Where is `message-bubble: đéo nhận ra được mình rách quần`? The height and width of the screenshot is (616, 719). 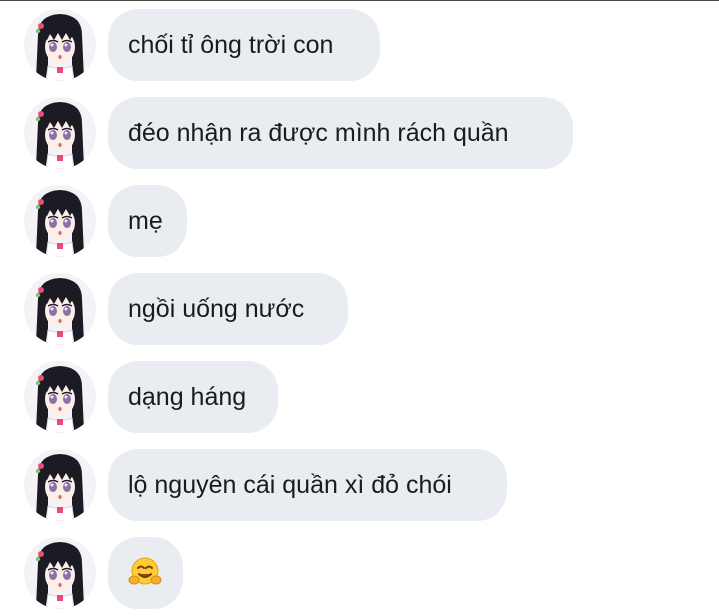
message-bubble: đéo nhận ra được mình rách quần is located at coordinates (340, 133).